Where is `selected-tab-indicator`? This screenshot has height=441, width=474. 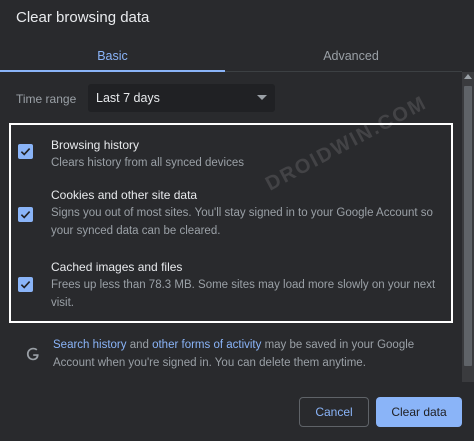 selected-tab-indicator is located at coordinates (112, 71).